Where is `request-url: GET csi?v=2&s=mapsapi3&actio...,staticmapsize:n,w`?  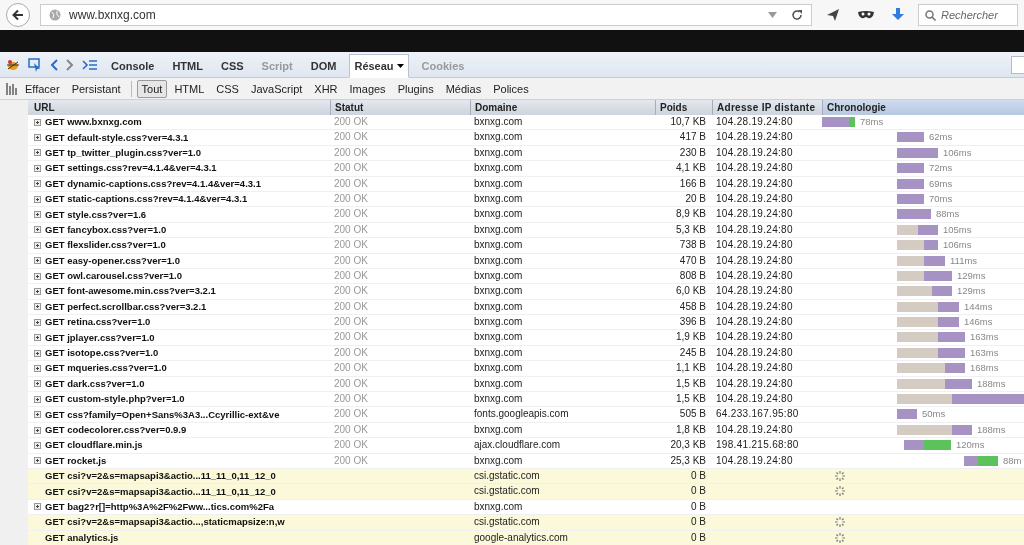
request-url: GET csi?v=2&s=mapsapi3&actio...,staticmapsize:n,w is located at coordinates (165, 522).